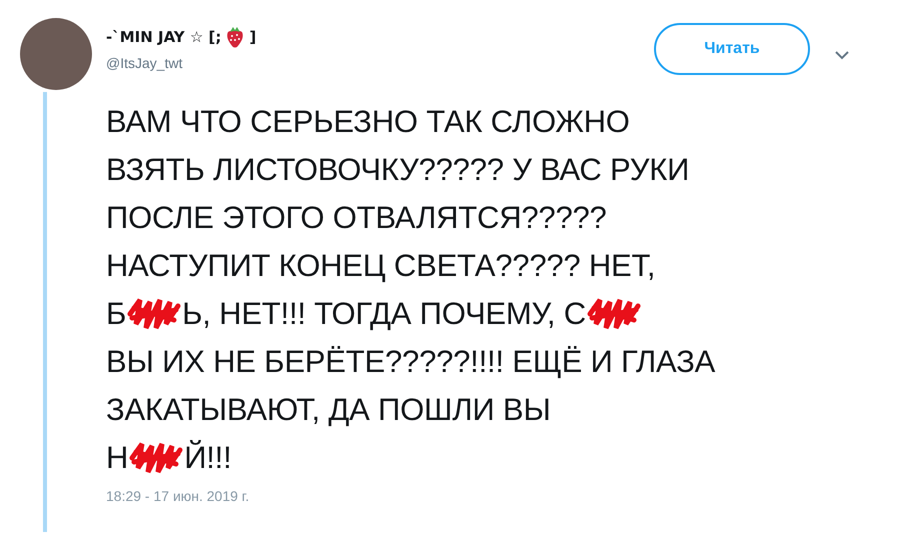  Describe the element at coordinates (842, 55) in the screenshot. I see `chevron-down-icon` at that location.